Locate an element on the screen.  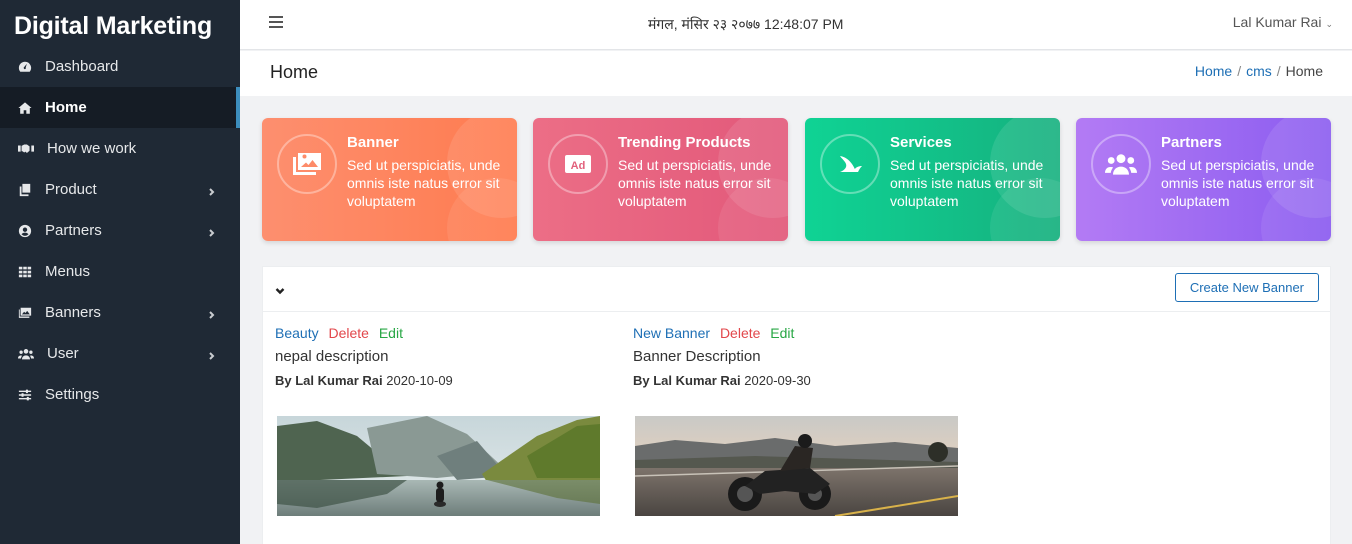
motorcycle-rider-photo is located at coordinates (796, 466).